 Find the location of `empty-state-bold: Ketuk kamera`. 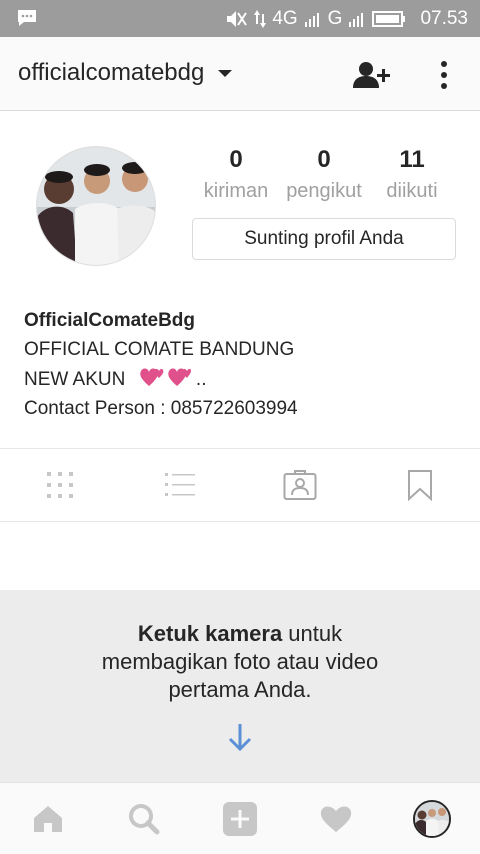

empty-state-bold: Ketuk kamera is located at coordinates (210, 633).